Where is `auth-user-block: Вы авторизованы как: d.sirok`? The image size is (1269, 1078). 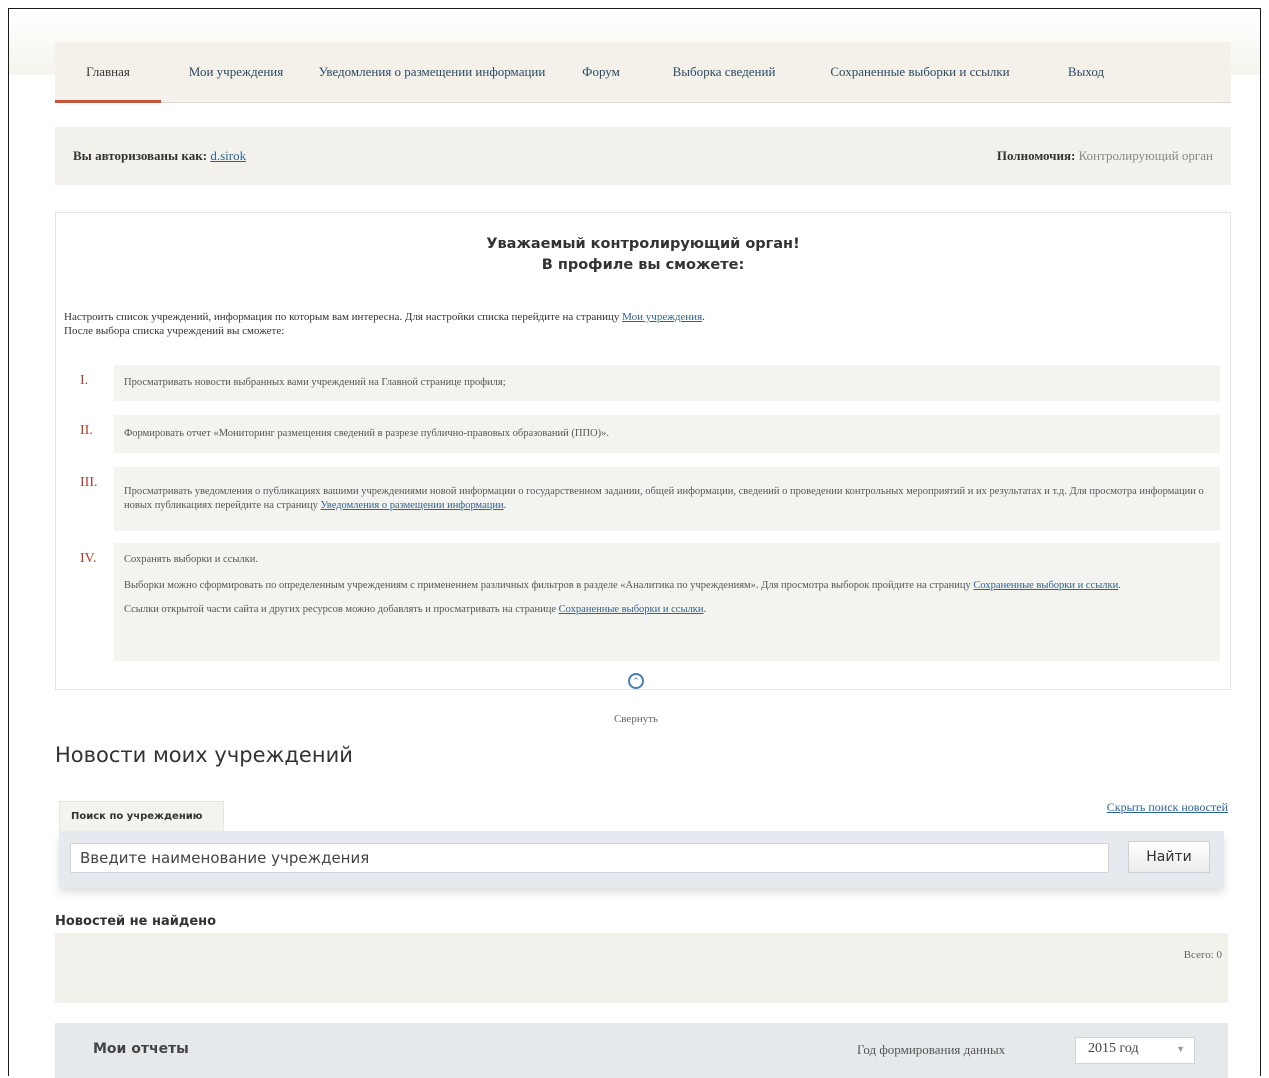 auth-user-block: Вы авторизованы как: d.sirok is located at coordinates (159, 156).